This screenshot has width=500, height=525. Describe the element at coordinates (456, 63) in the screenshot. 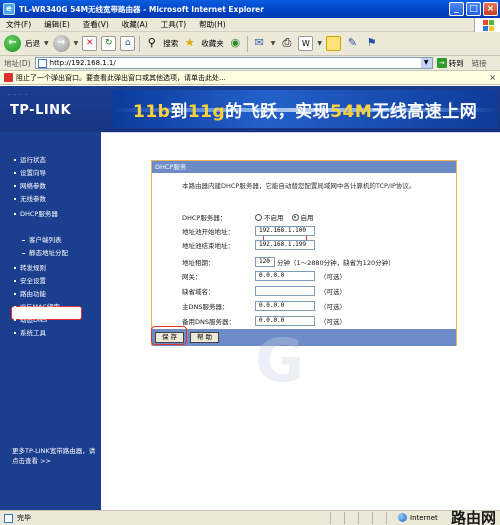

I see `go-button-label: 转到` at that location.